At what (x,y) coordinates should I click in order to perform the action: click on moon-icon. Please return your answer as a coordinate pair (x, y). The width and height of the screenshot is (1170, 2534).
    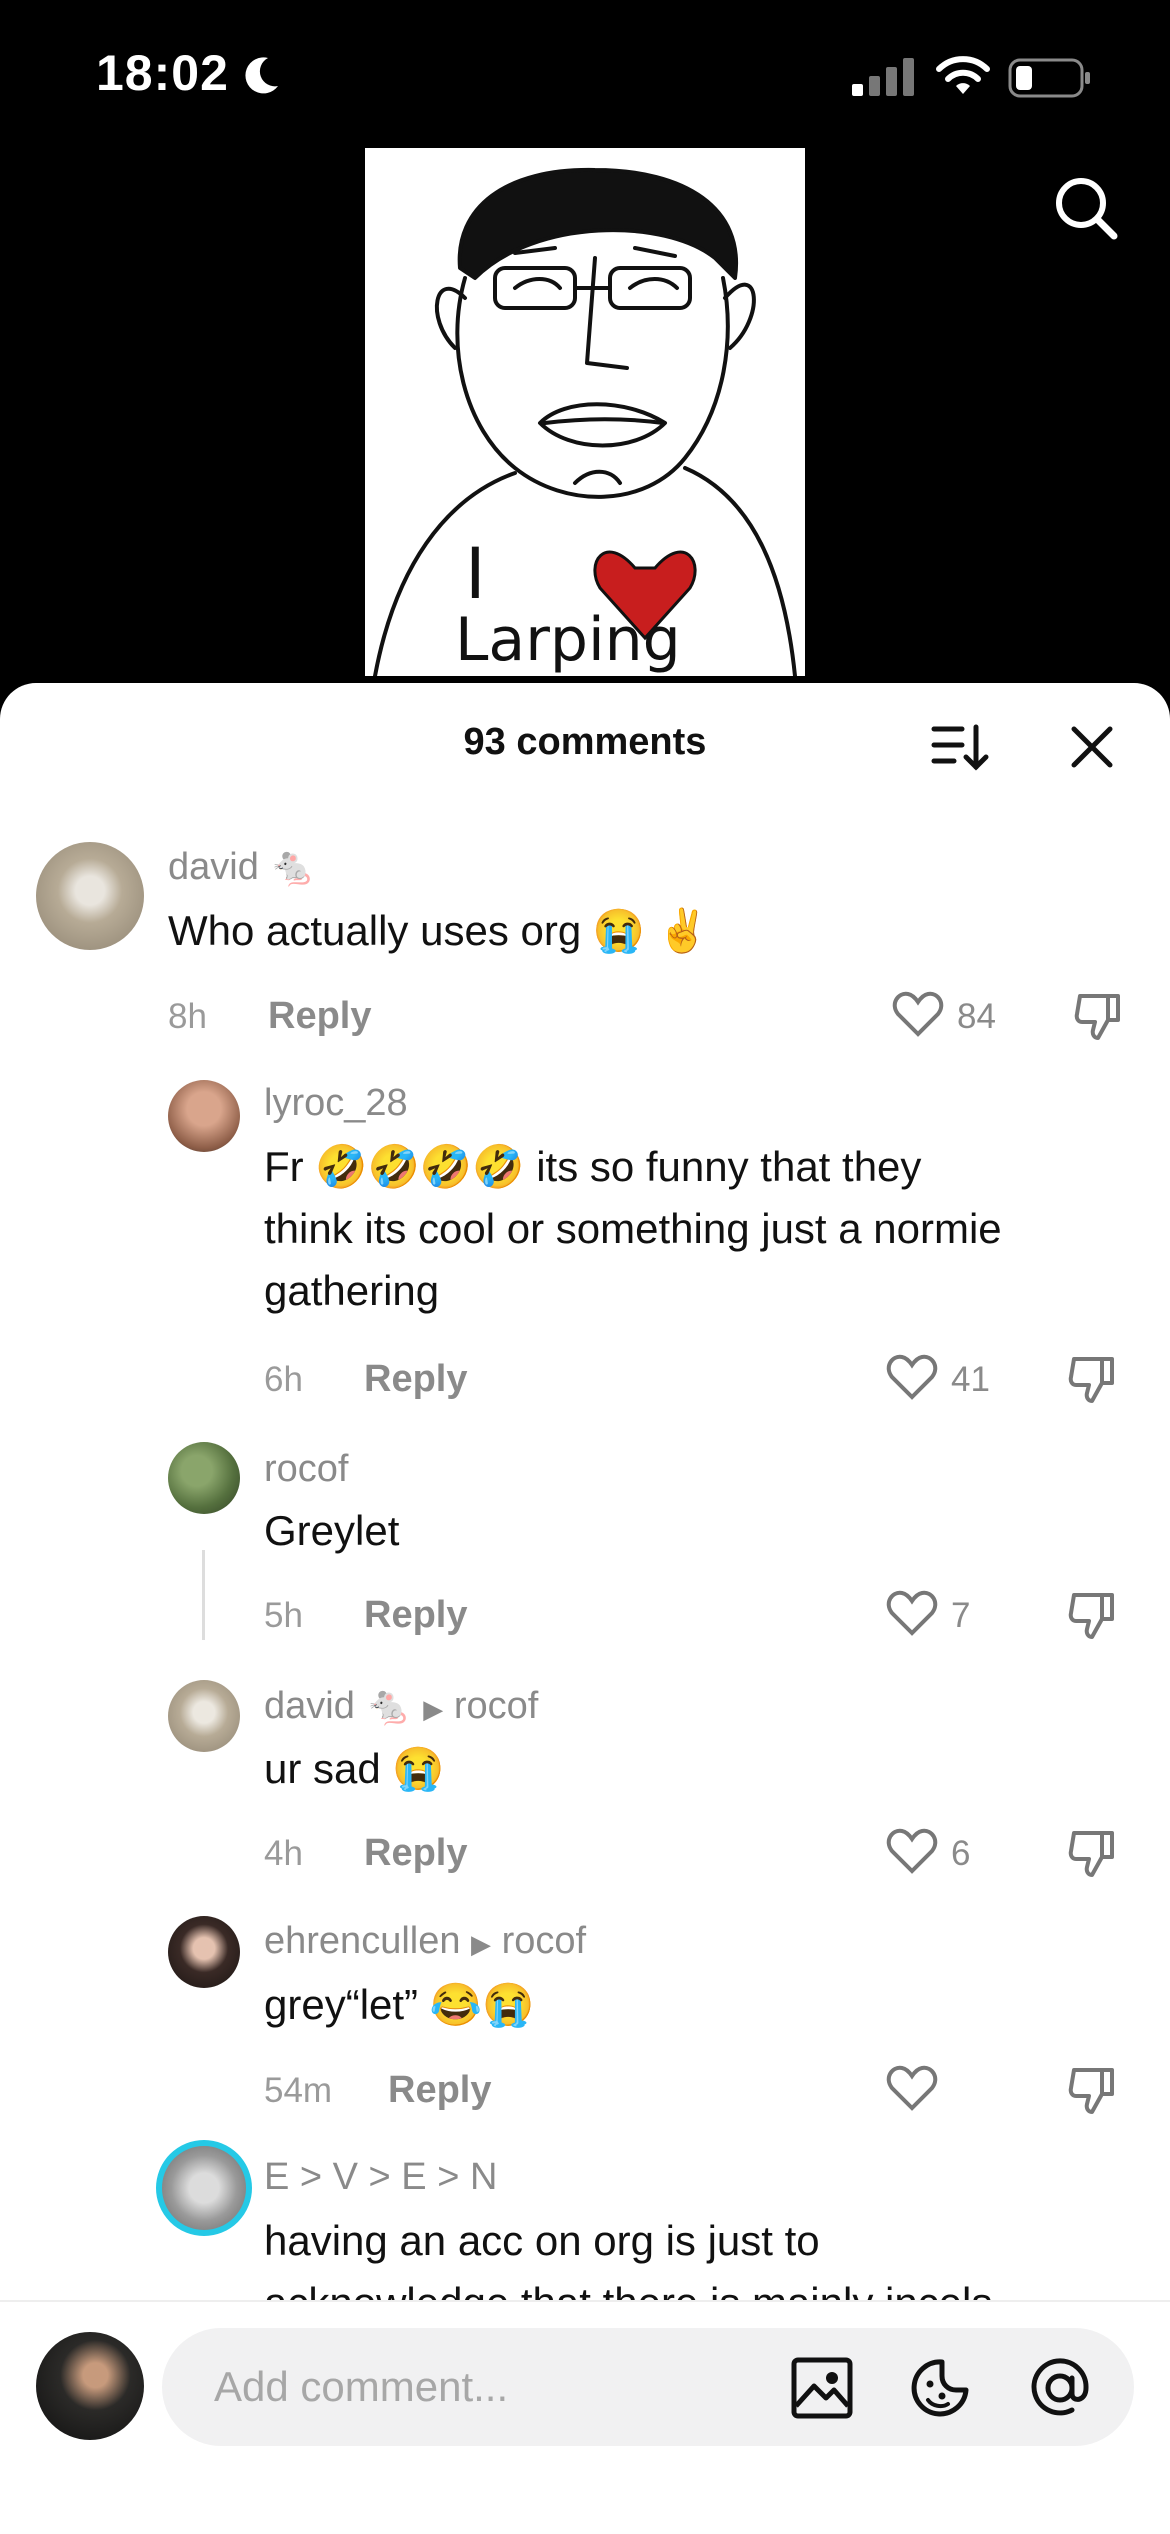
    Looking at the image, I should click on (261, 75).